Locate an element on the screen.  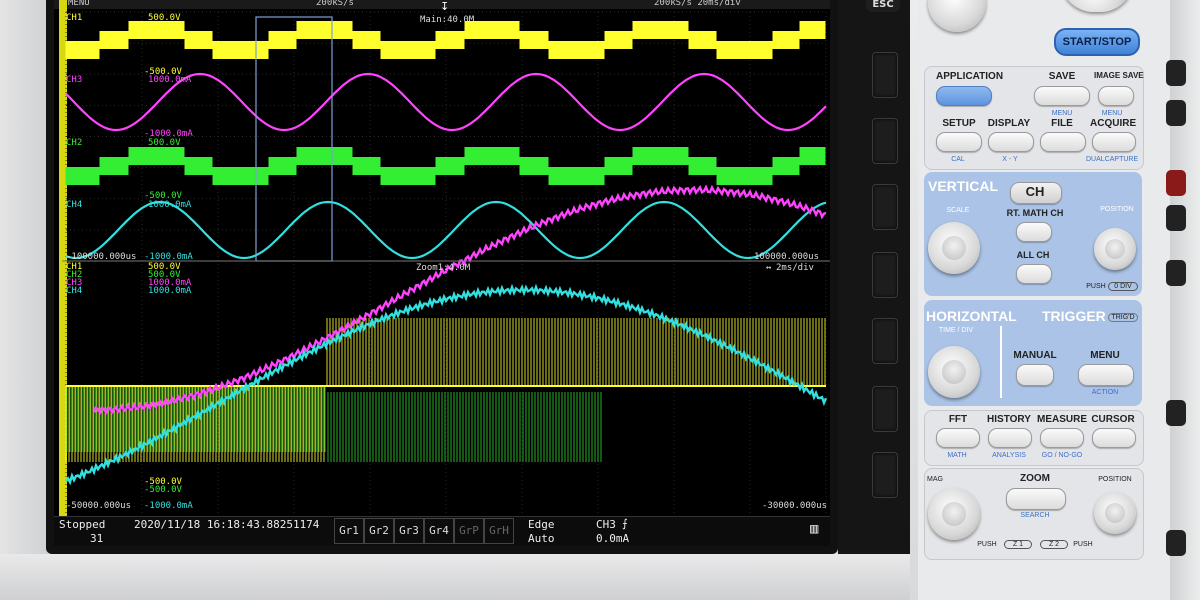
save-button is located at coordinates (1062, 96).